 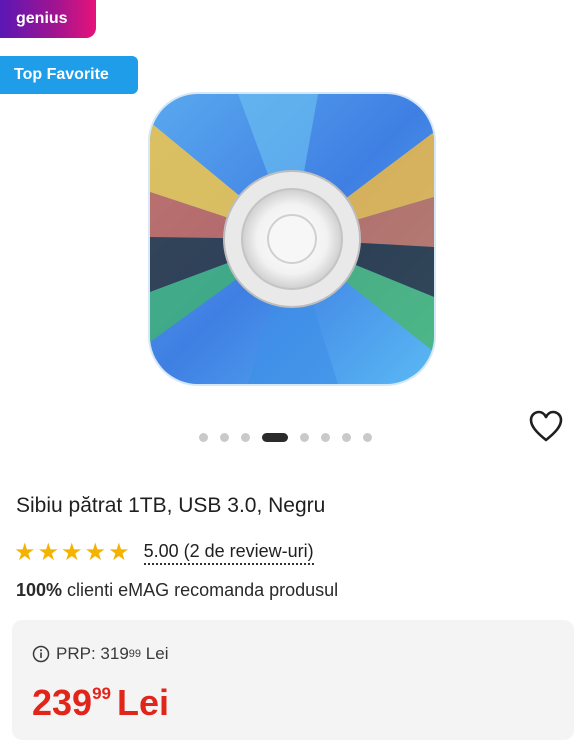 I want to click on genius-badge: genius, so click(x=48, y=19).